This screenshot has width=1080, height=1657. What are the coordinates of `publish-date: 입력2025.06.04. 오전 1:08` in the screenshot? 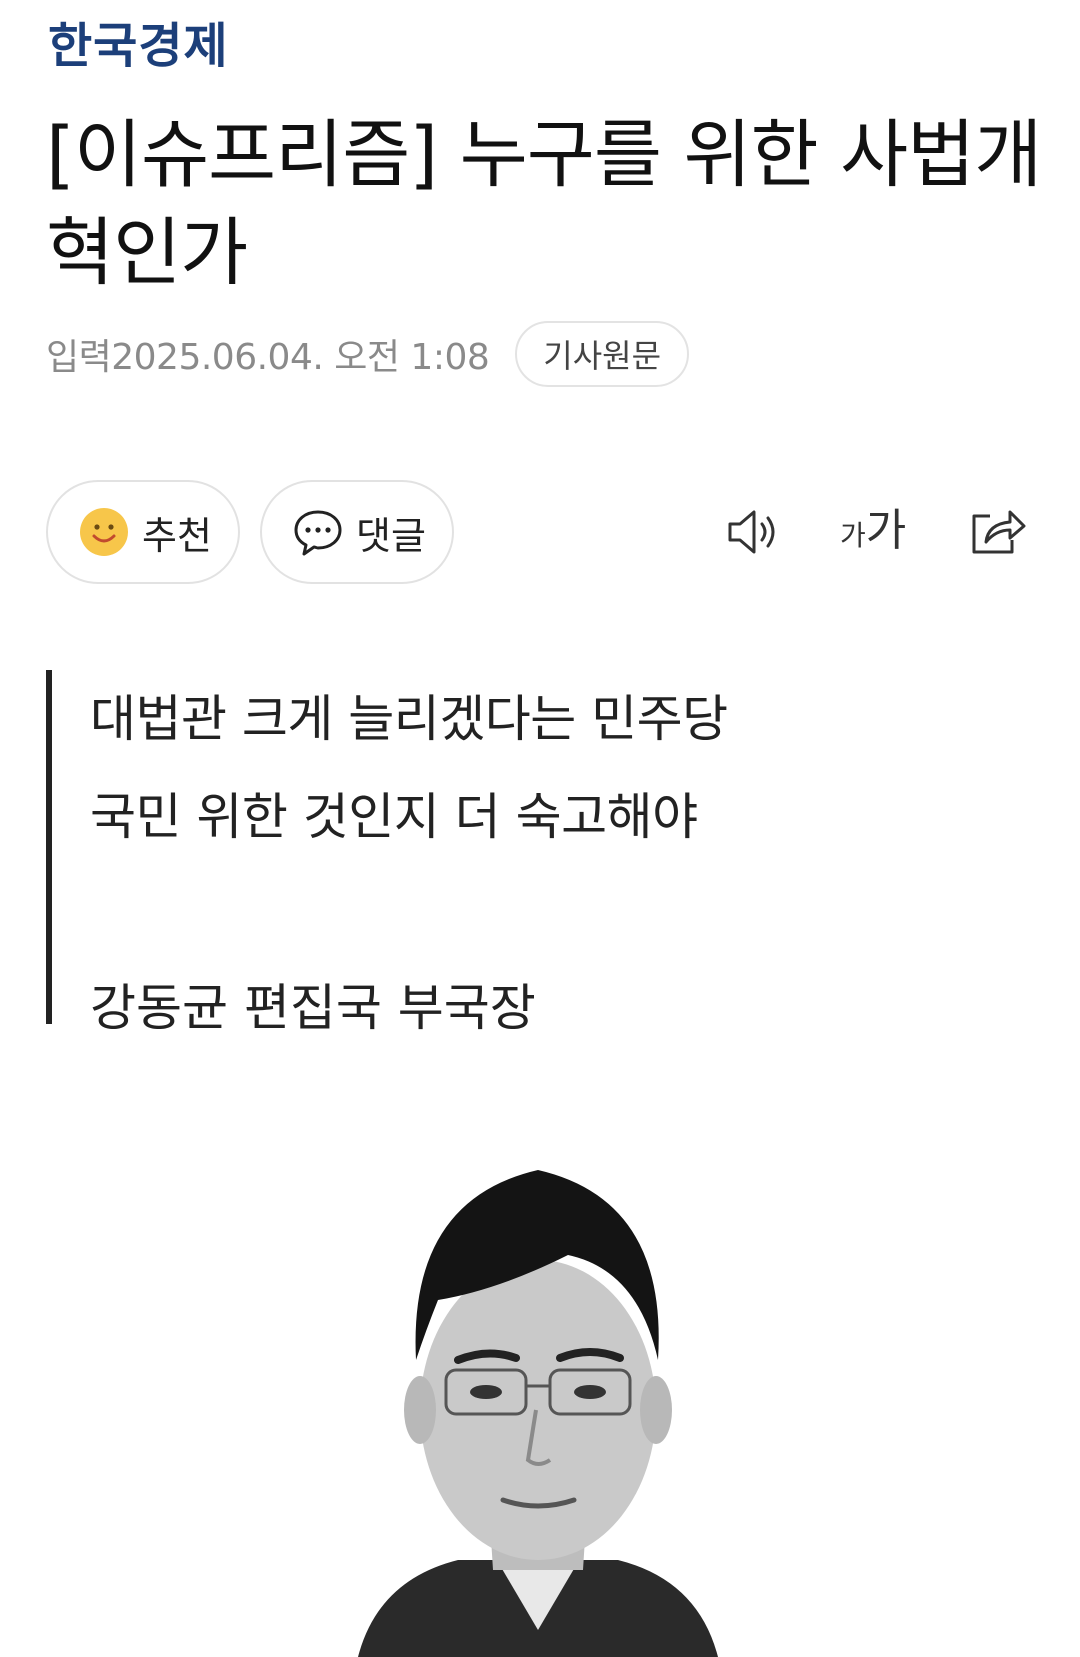 It's located at (268, 357).